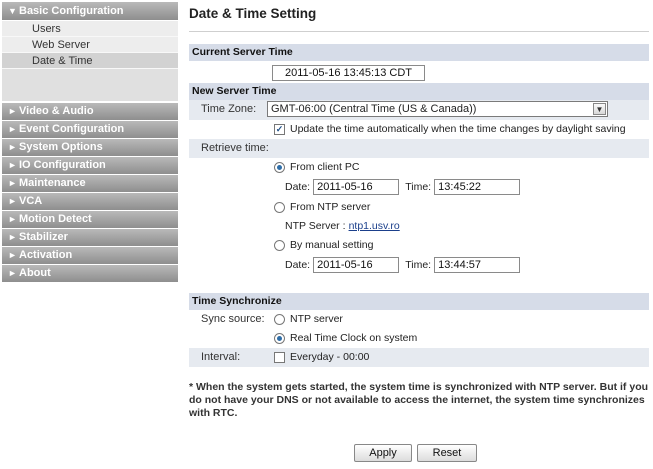  Describe the element at coordinates (279, 245) in the screenshot. I see `manual-radio` at that location.